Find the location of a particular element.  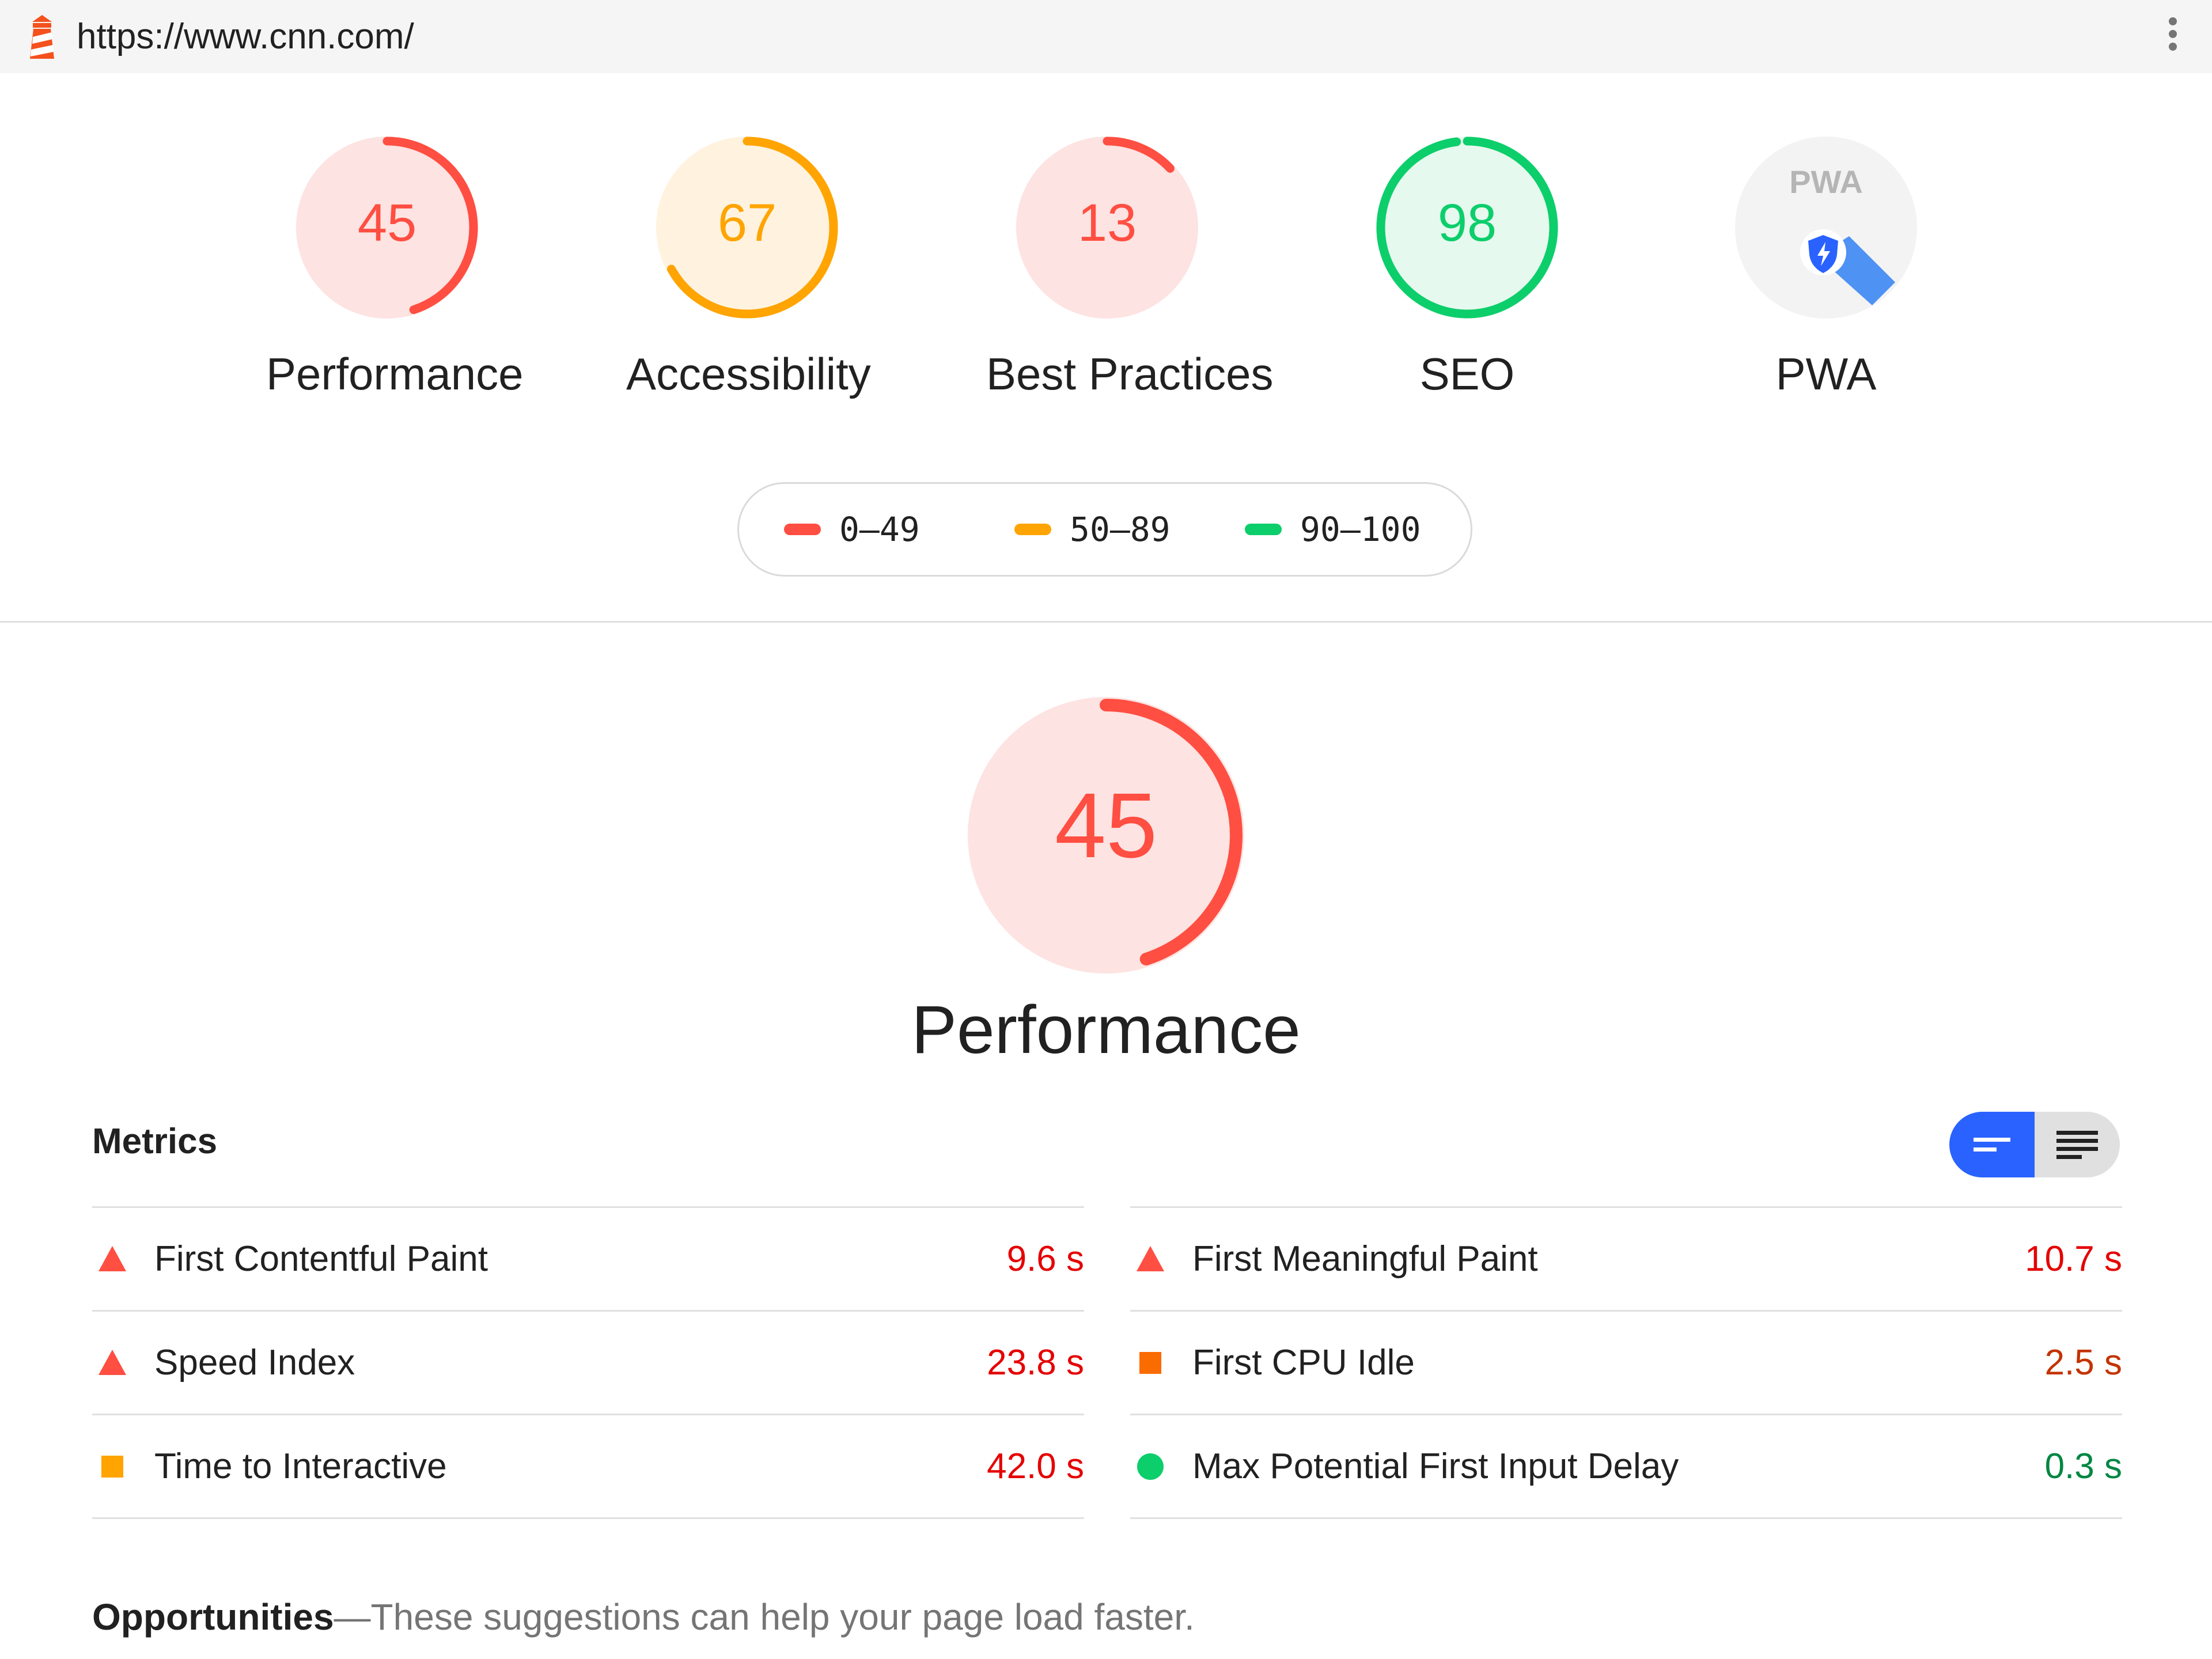

legend-range-fail: 0–49 is located at coordinates (879, 529).